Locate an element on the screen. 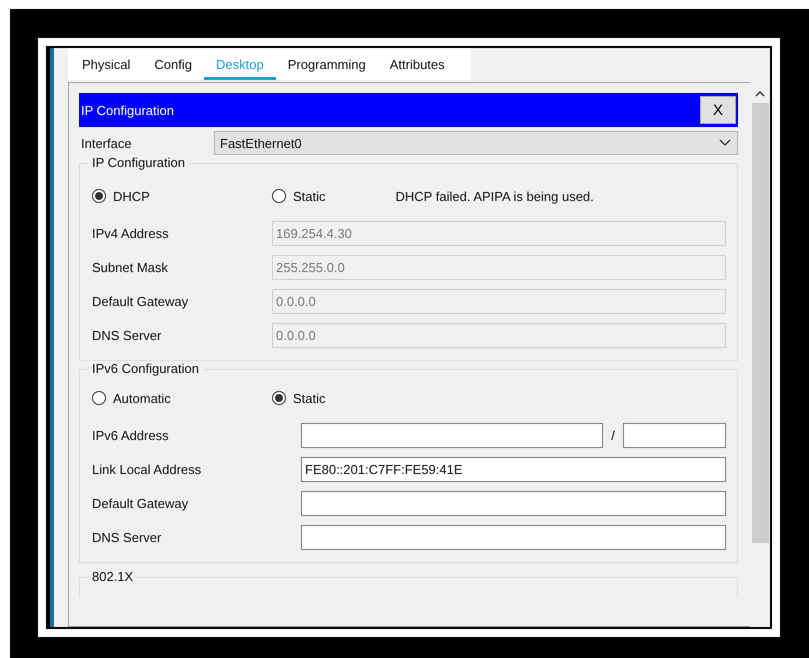 The height and width of the screenshot is (658, 809). close-button: X is located at coordinates (718, 110).